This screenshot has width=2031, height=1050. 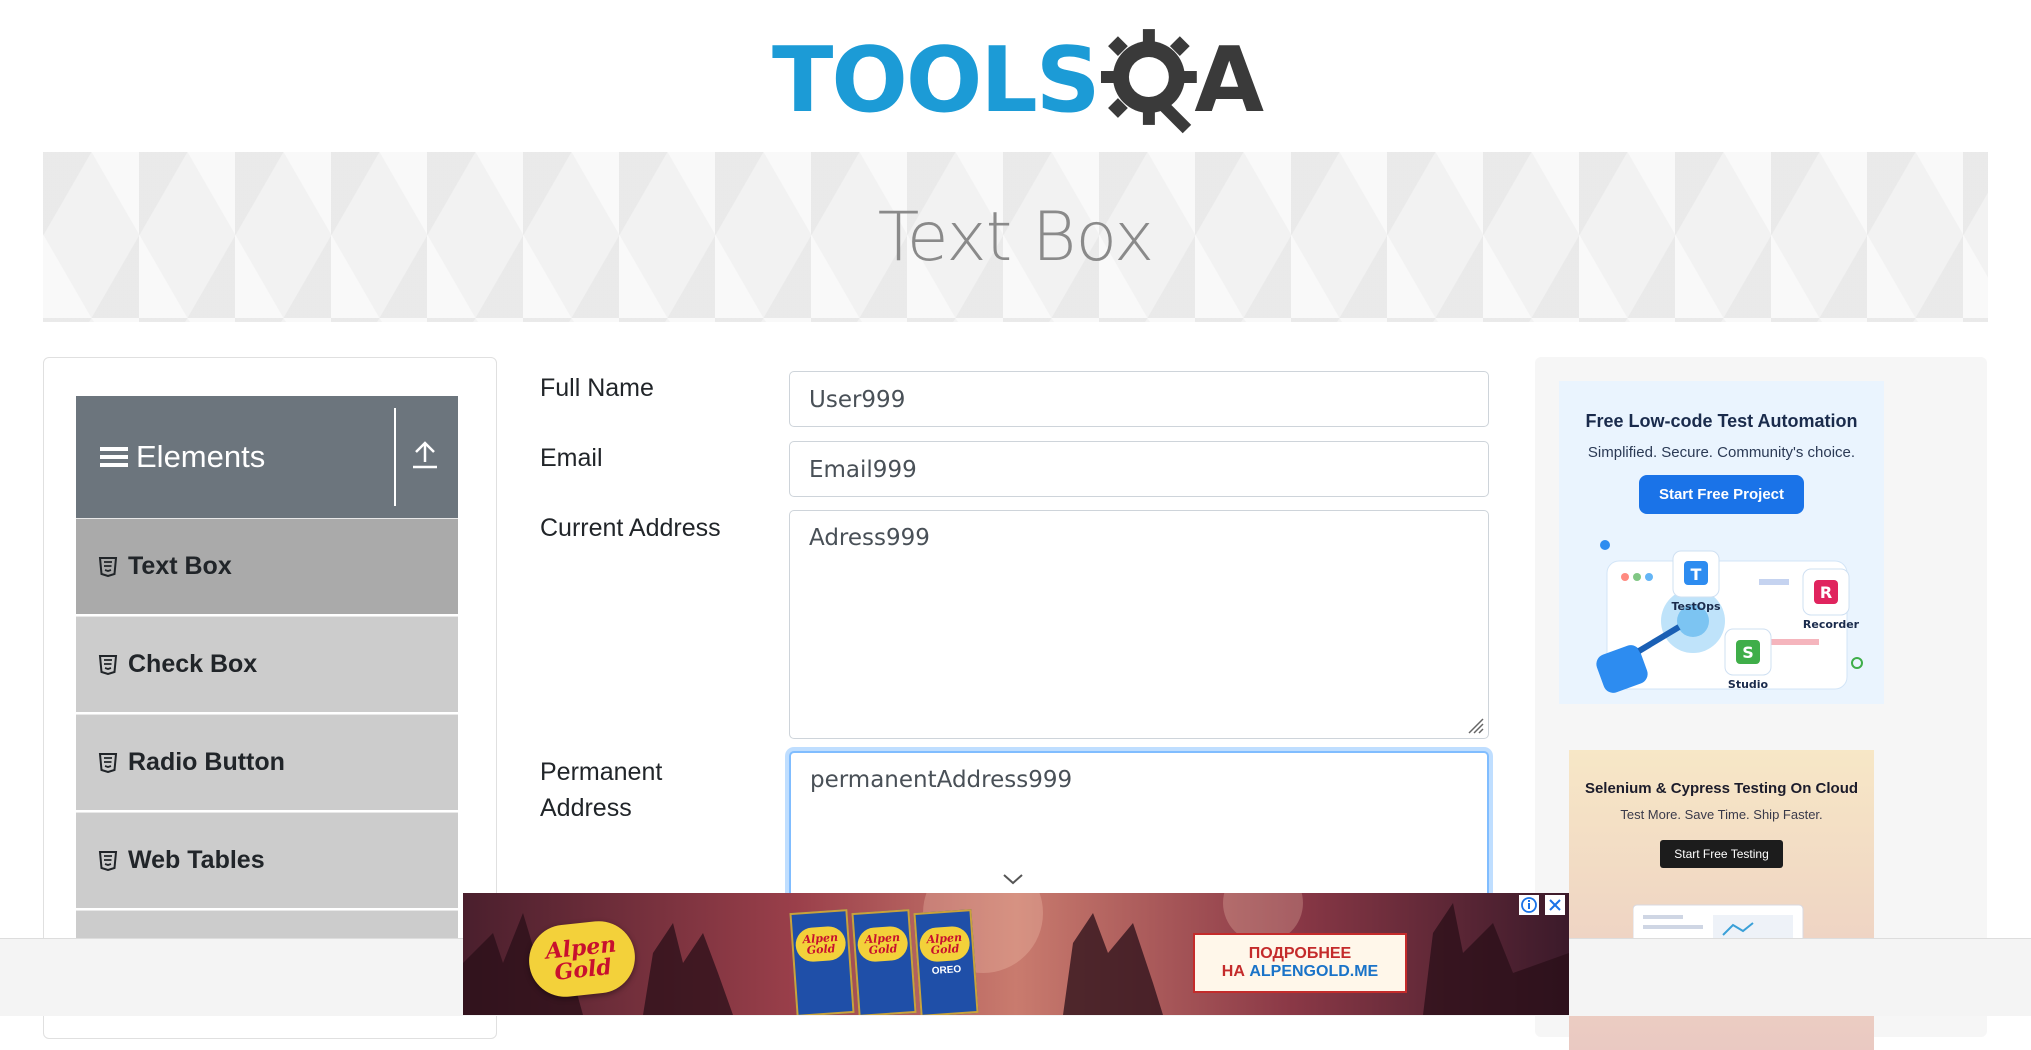 What do you see at coordinates (1748, 652) in the screenshot?
I see `svg-text: S` at bounding box center [1748, 652].